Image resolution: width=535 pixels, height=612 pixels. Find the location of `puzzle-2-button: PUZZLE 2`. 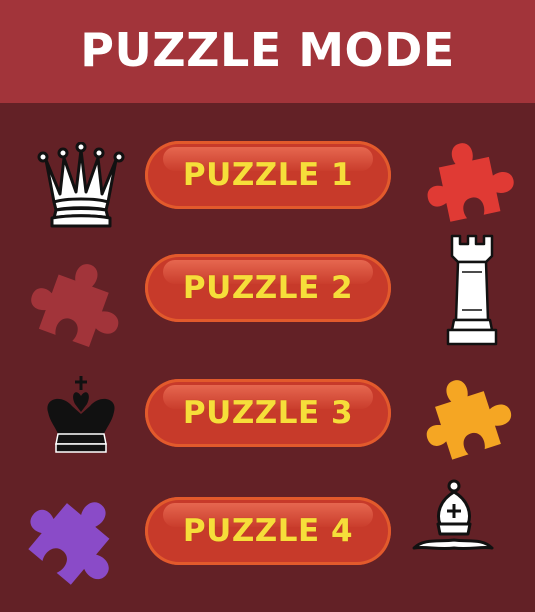

puzzle-2-button: PUZZLE 2 is located at coordinates (268, 288).